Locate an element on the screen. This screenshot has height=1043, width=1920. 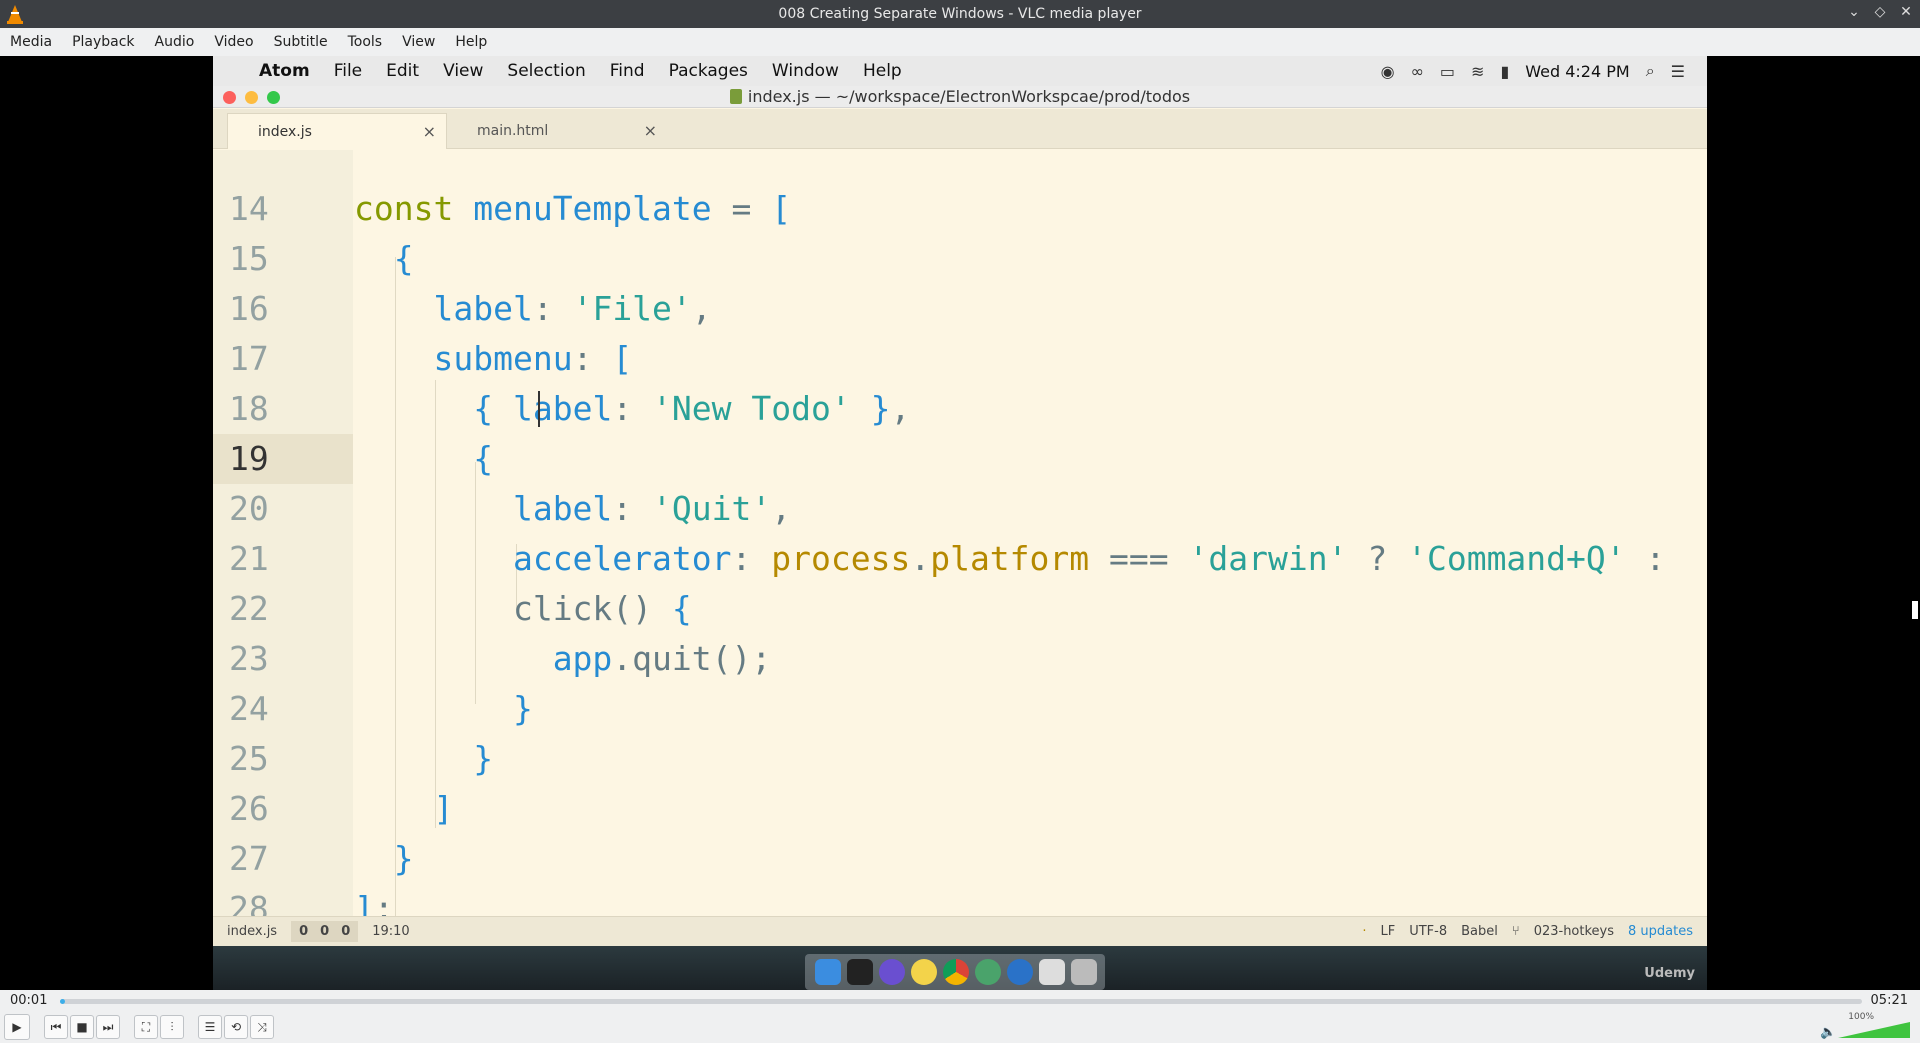
code-line: 26 } is located at coordinates (960, 781).